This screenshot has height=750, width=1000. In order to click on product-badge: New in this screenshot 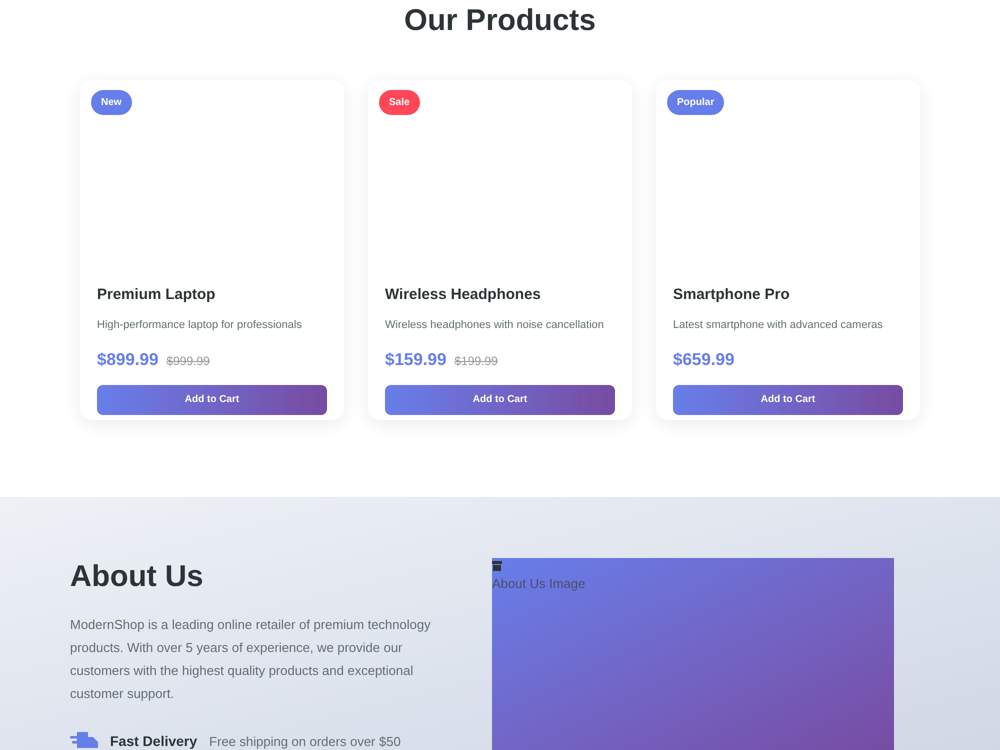, I will do `click(111, 102)`.